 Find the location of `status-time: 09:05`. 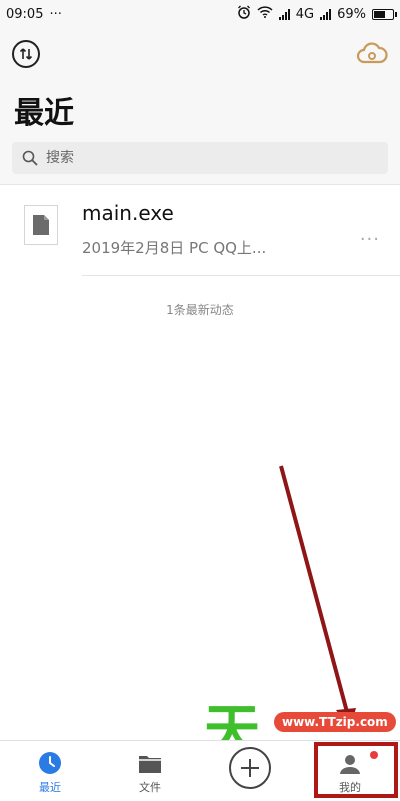

status-time: 09:05 is located at coordinates (25, 14).